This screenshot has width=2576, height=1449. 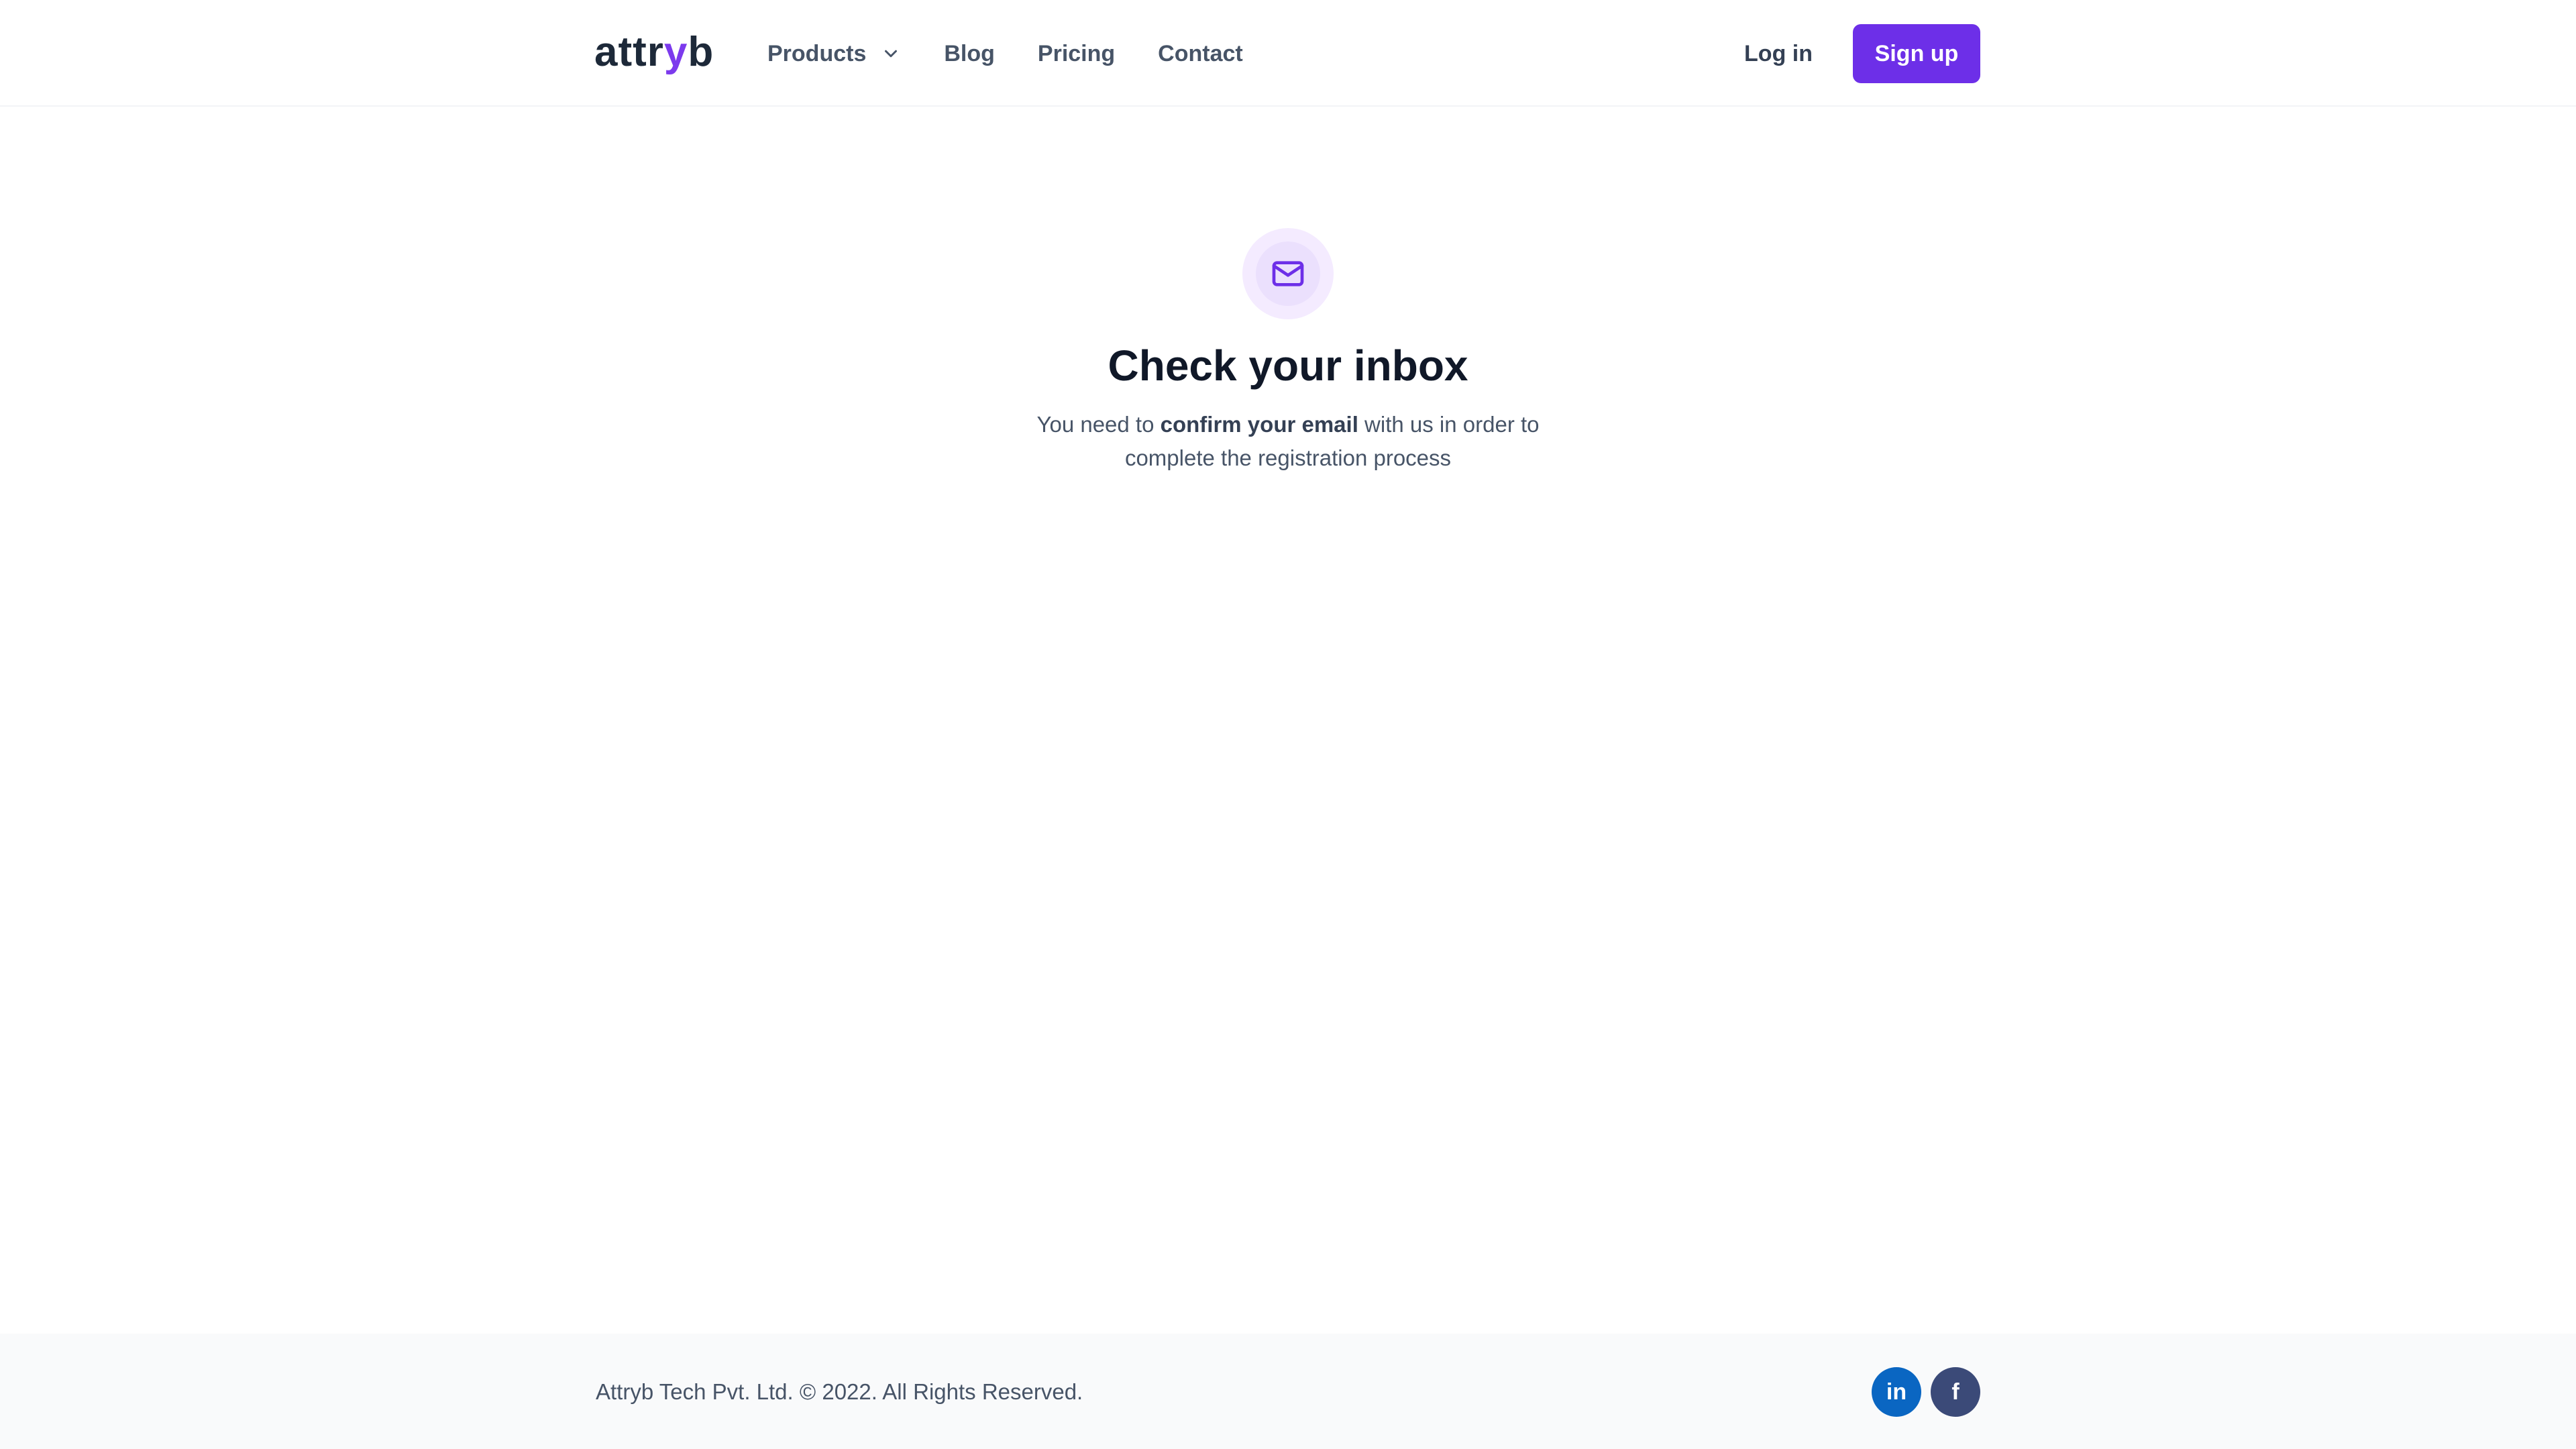 What do you see at coordinates (1916, 53) in the screenshot?
I see `signup-button: Sign up` at bounding box center [1916, 53].